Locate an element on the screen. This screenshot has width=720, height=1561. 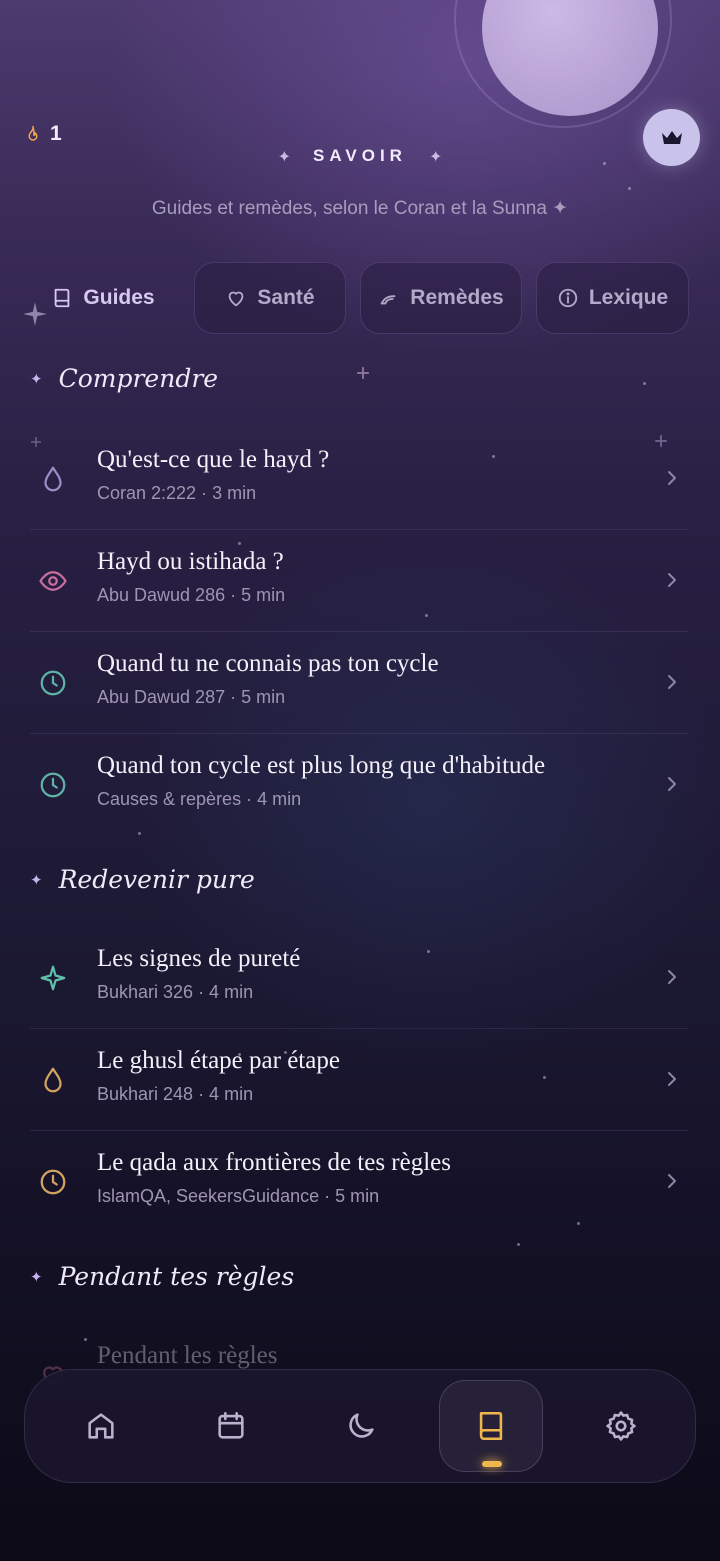
section-header-pendant-tes-regles: ✦ Pendant tes règles is located at coordinates (162, 1276).